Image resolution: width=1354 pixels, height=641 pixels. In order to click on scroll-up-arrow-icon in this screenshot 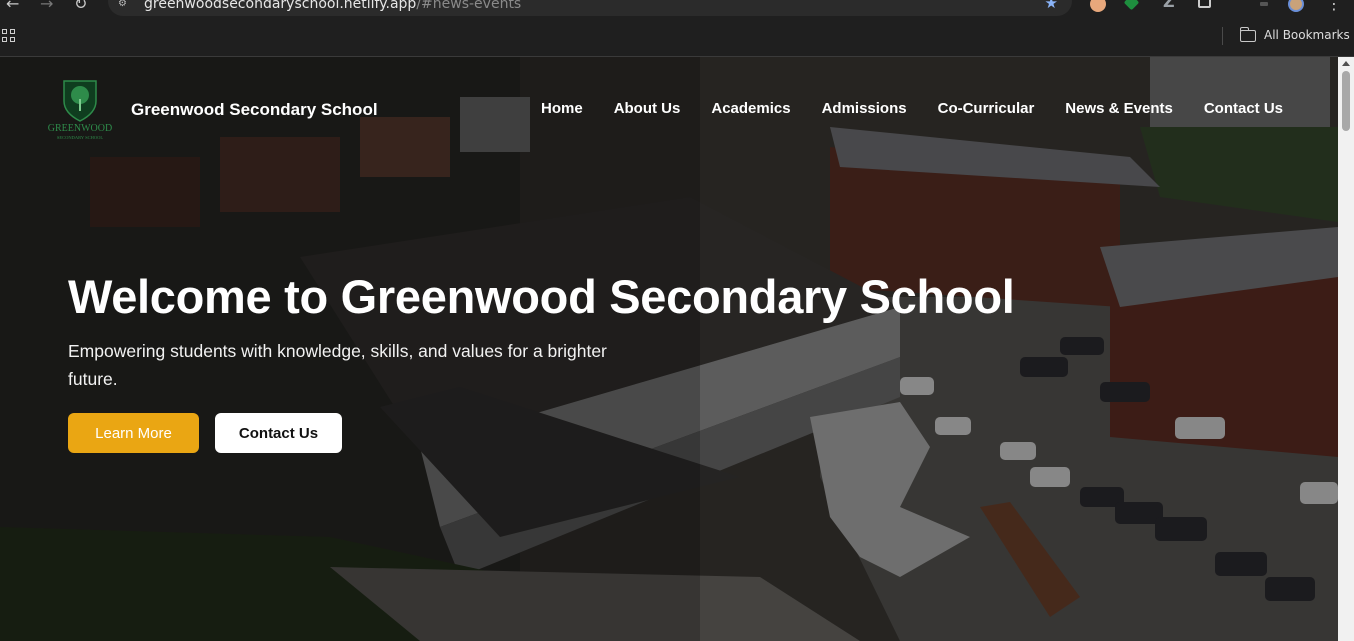, I will do `click(1346, 63)`.